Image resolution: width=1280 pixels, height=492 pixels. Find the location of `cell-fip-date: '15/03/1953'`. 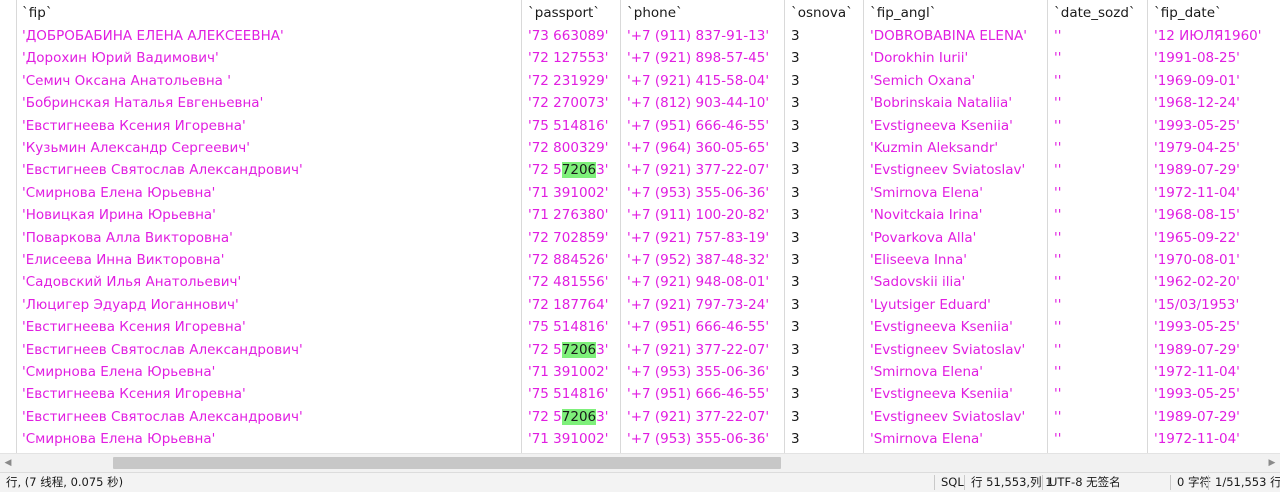

cell-fip-date: '15/03/1953' is located at coordinates (1214, 305).